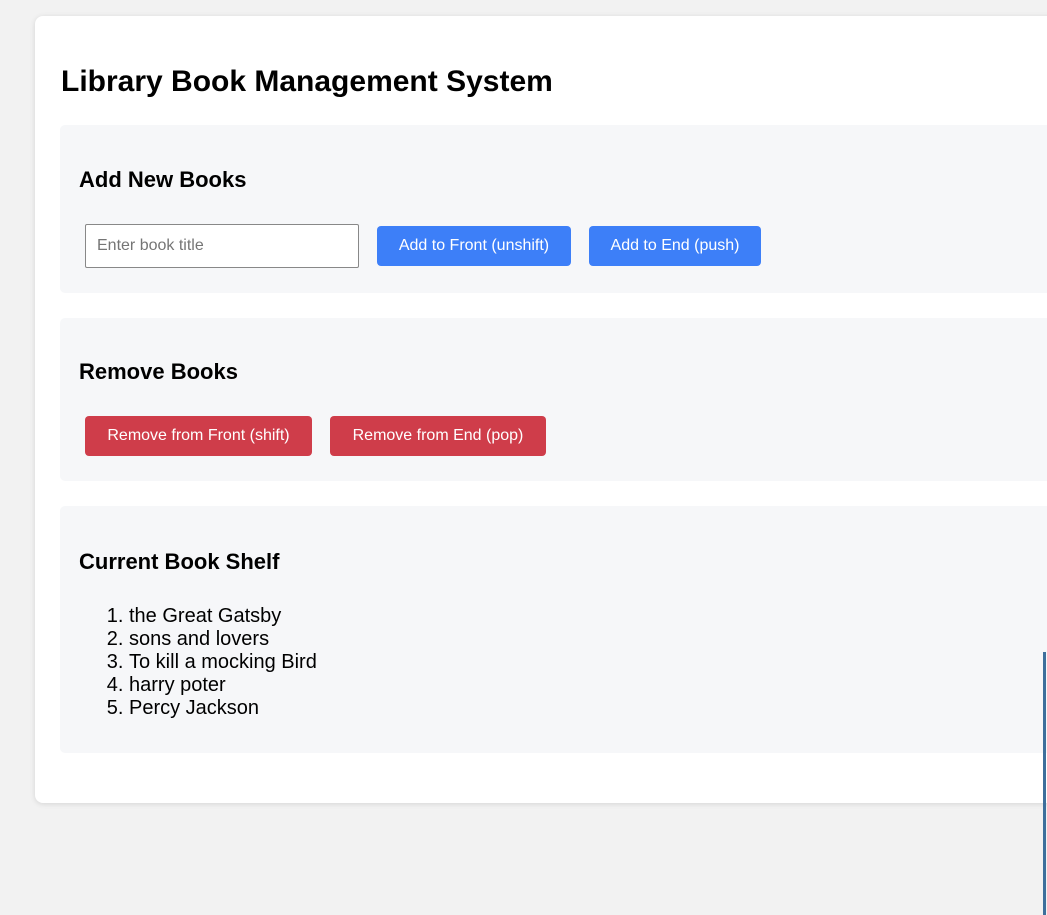  What do you see at coordinates (222, 246) in the screenshot?
I see `book-title-input` at bounding box center [222, 246].